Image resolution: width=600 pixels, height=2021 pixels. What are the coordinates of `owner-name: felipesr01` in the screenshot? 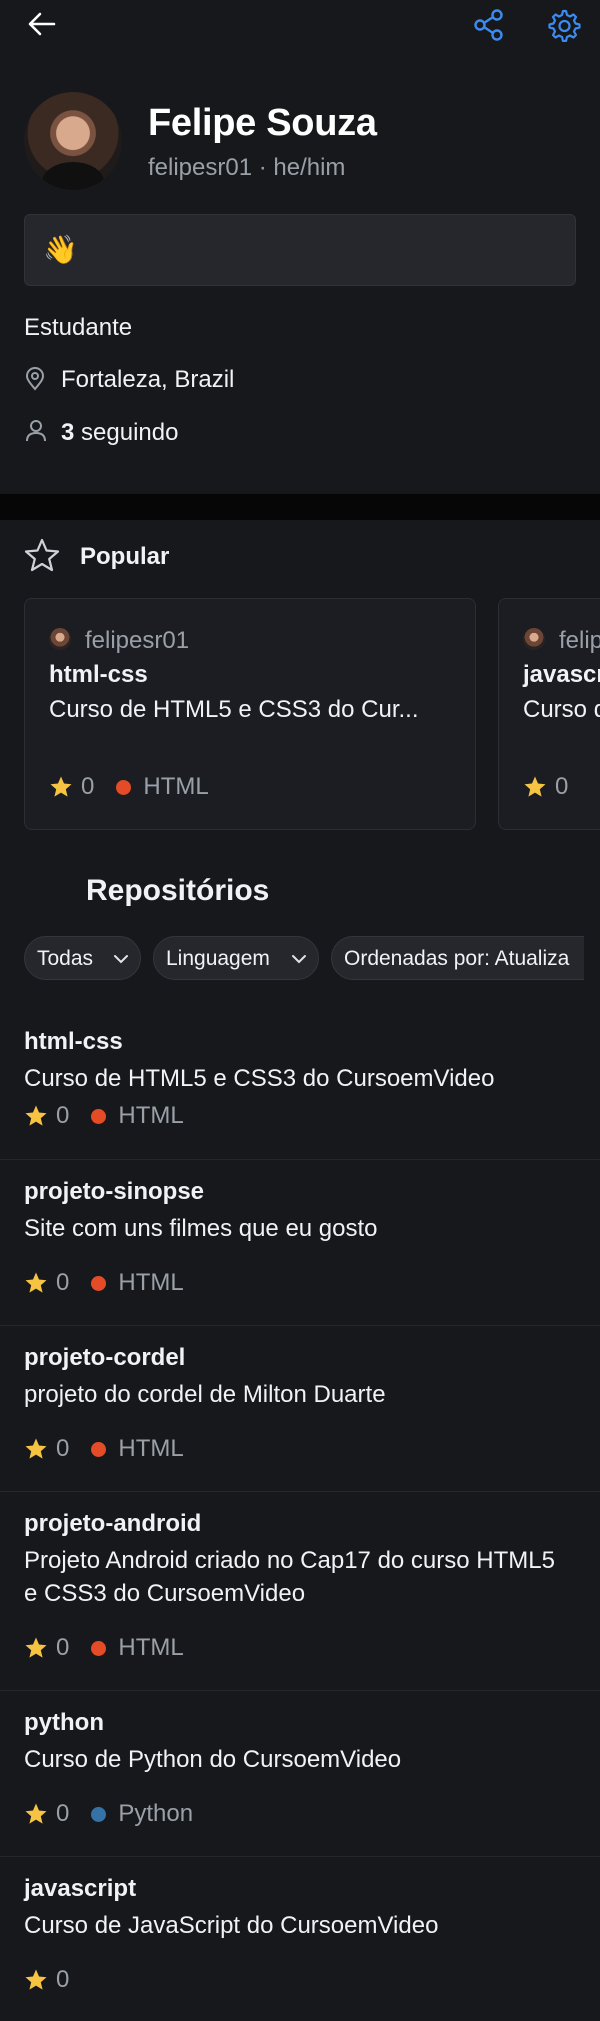 It's located at (137, 640).